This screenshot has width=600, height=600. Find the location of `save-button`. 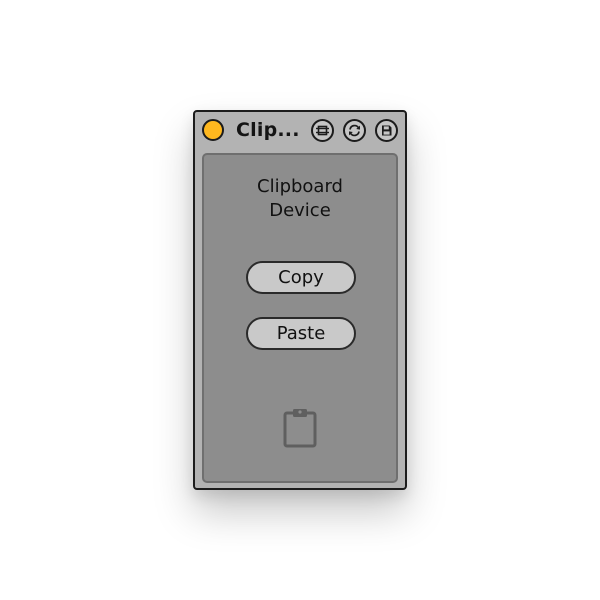

save-button is located at coordinates (386, 130).